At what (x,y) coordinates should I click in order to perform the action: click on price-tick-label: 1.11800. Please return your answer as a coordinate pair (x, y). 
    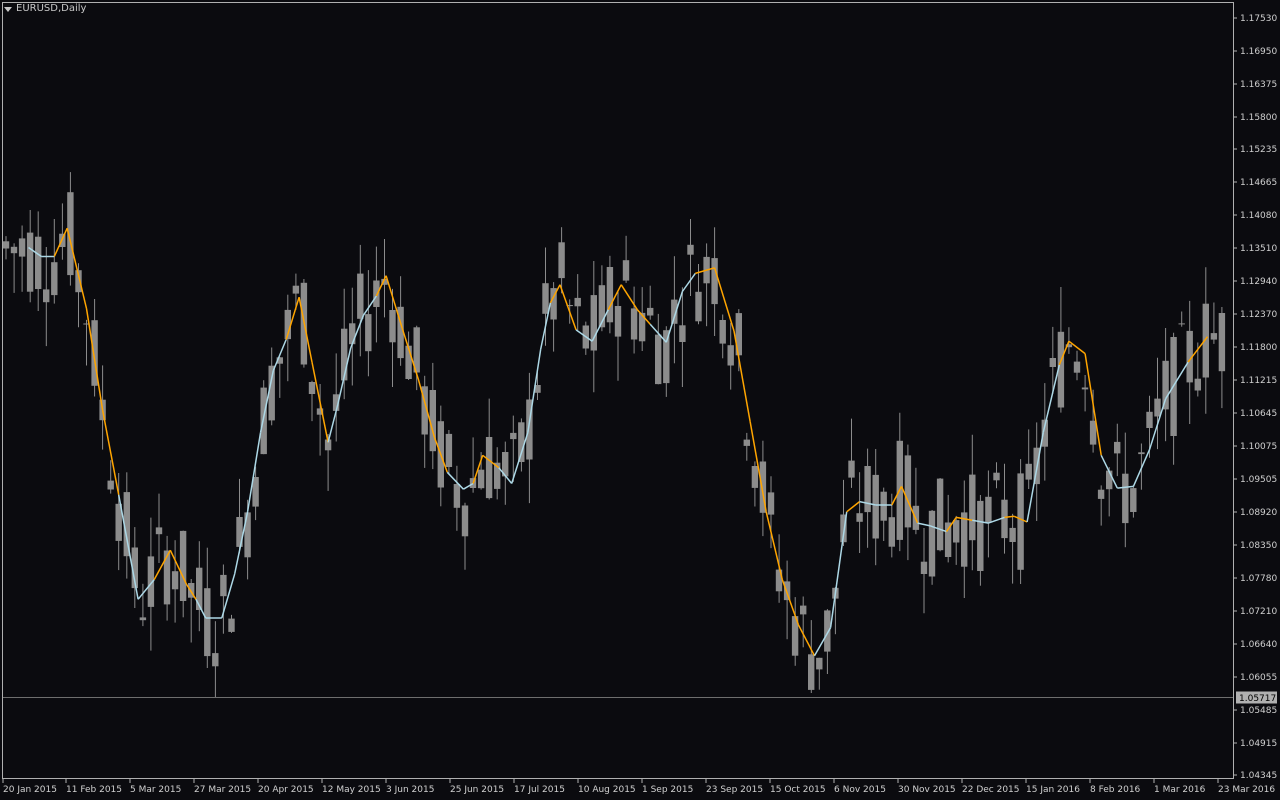
    Looking at the image, I should click on (1258, 348).